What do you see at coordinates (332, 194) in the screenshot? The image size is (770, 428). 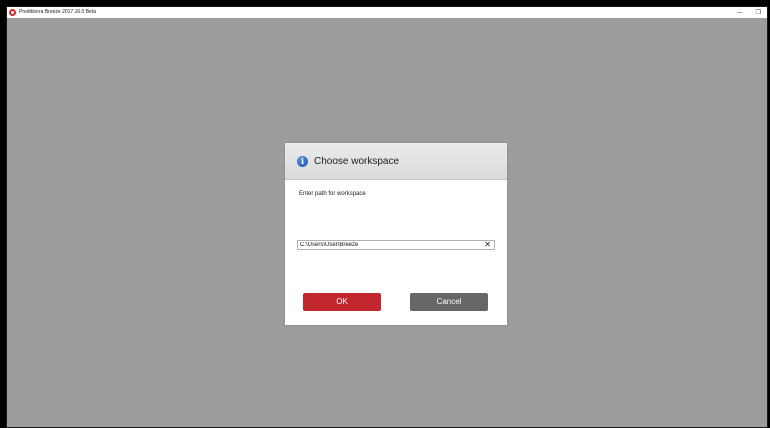 I see `workspace-prompt: Enter path for workspace` at bounding box center [332, 194].